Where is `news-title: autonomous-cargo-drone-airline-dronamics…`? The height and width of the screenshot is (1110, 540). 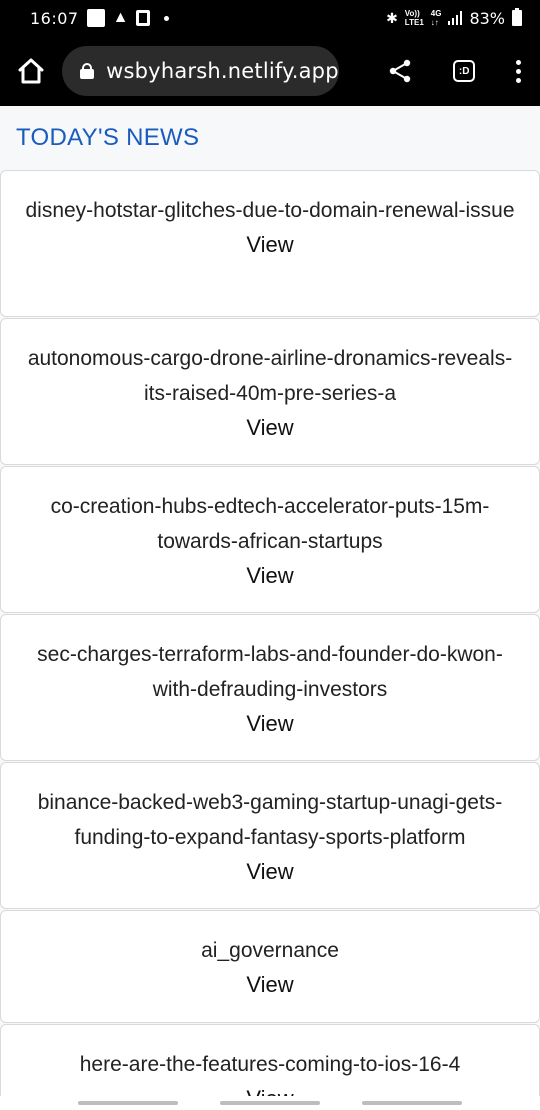 news-title: autonomous-cargo-drone-airline-dronamics… is located at coordinates (270, 376).